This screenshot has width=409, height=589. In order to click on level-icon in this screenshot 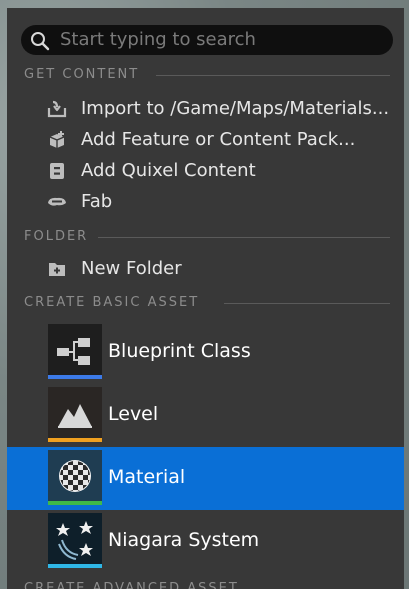, I will do `click(75, 416)`.